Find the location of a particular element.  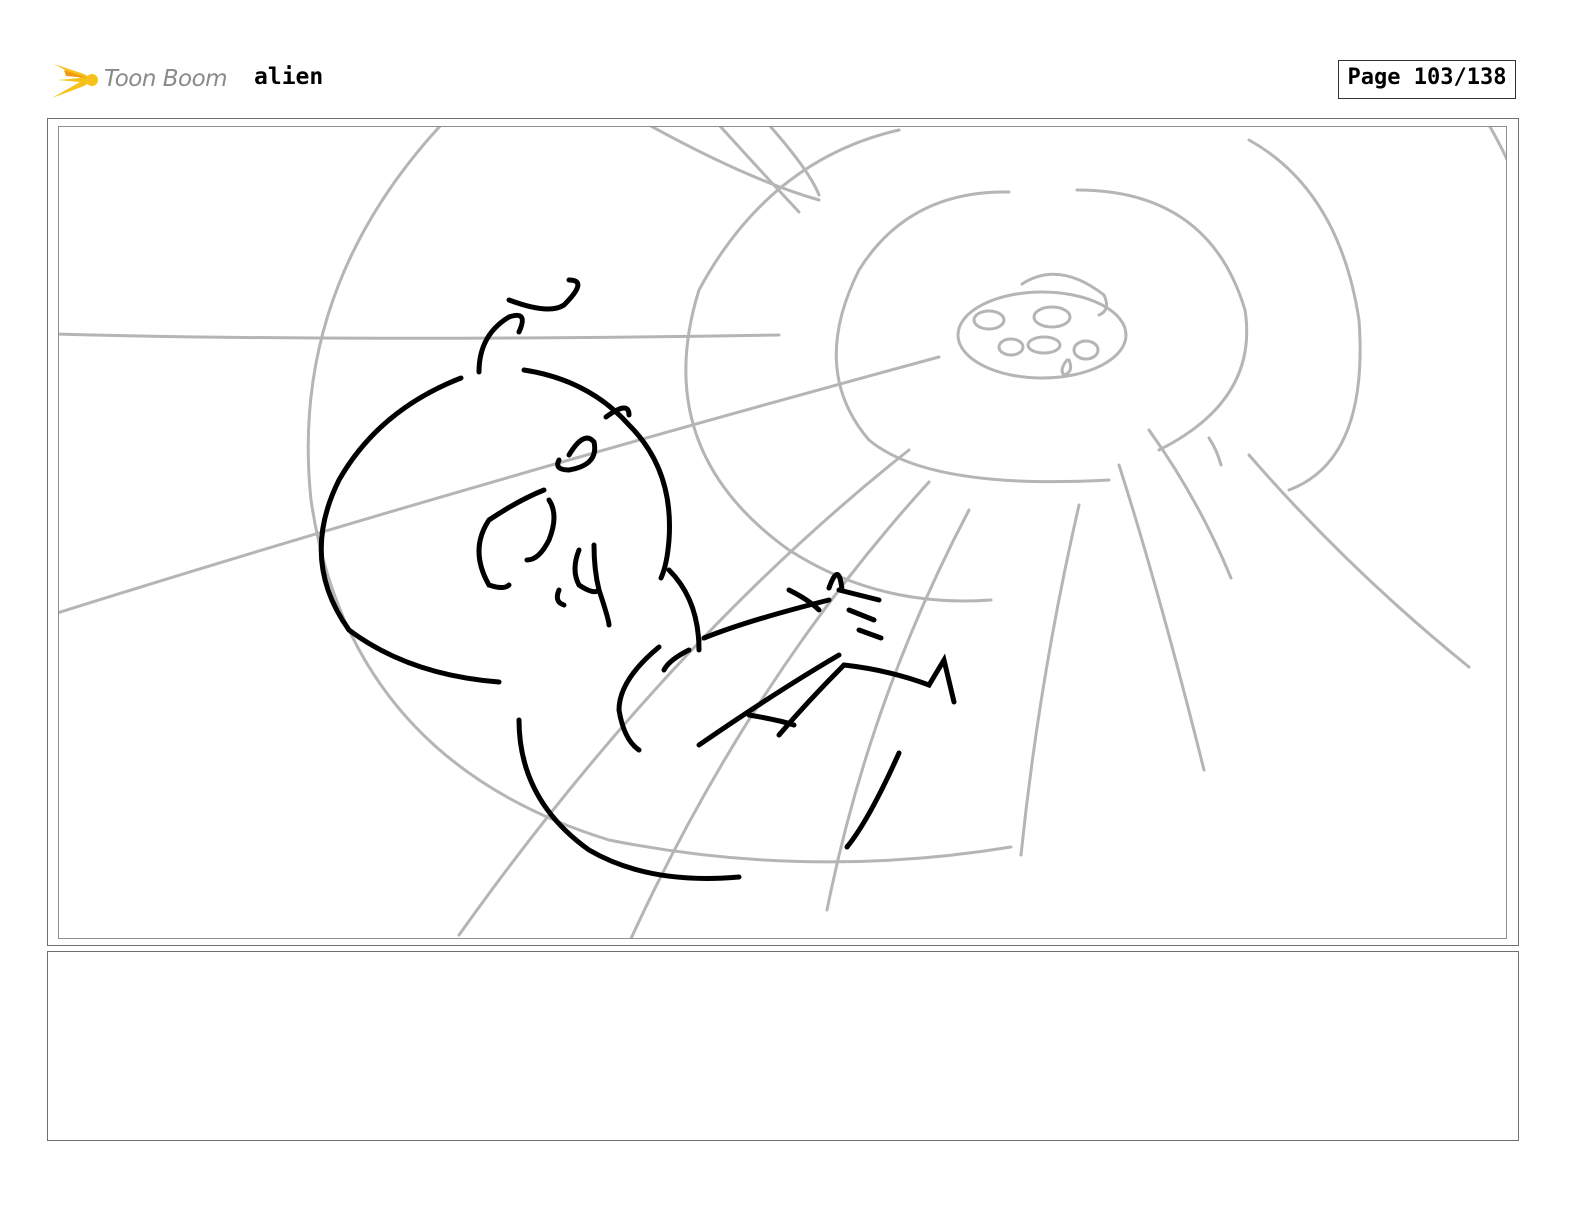

brand-name: Toon Boom is located at coordinates (166, 79).